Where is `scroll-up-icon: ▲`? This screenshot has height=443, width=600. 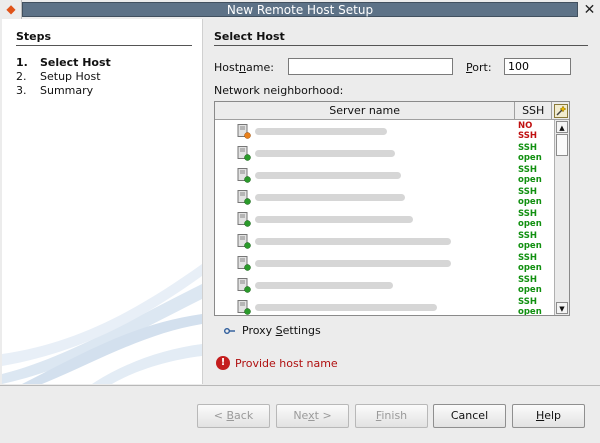
scroll-up-icon: ▲ is located at coordinates (562, 127).